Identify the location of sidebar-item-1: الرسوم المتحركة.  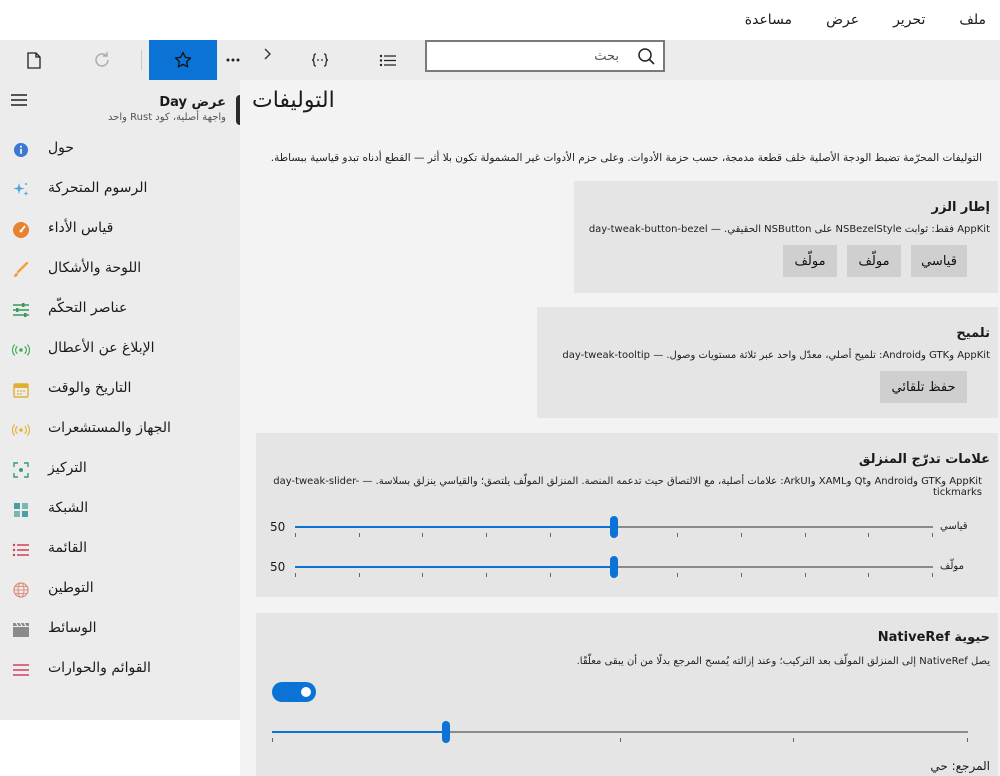
(120, 190).